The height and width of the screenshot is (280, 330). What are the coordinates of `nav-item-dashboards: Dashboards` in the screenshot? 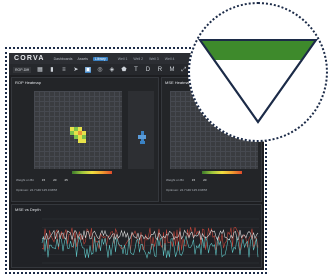 It's located at (63, 59).